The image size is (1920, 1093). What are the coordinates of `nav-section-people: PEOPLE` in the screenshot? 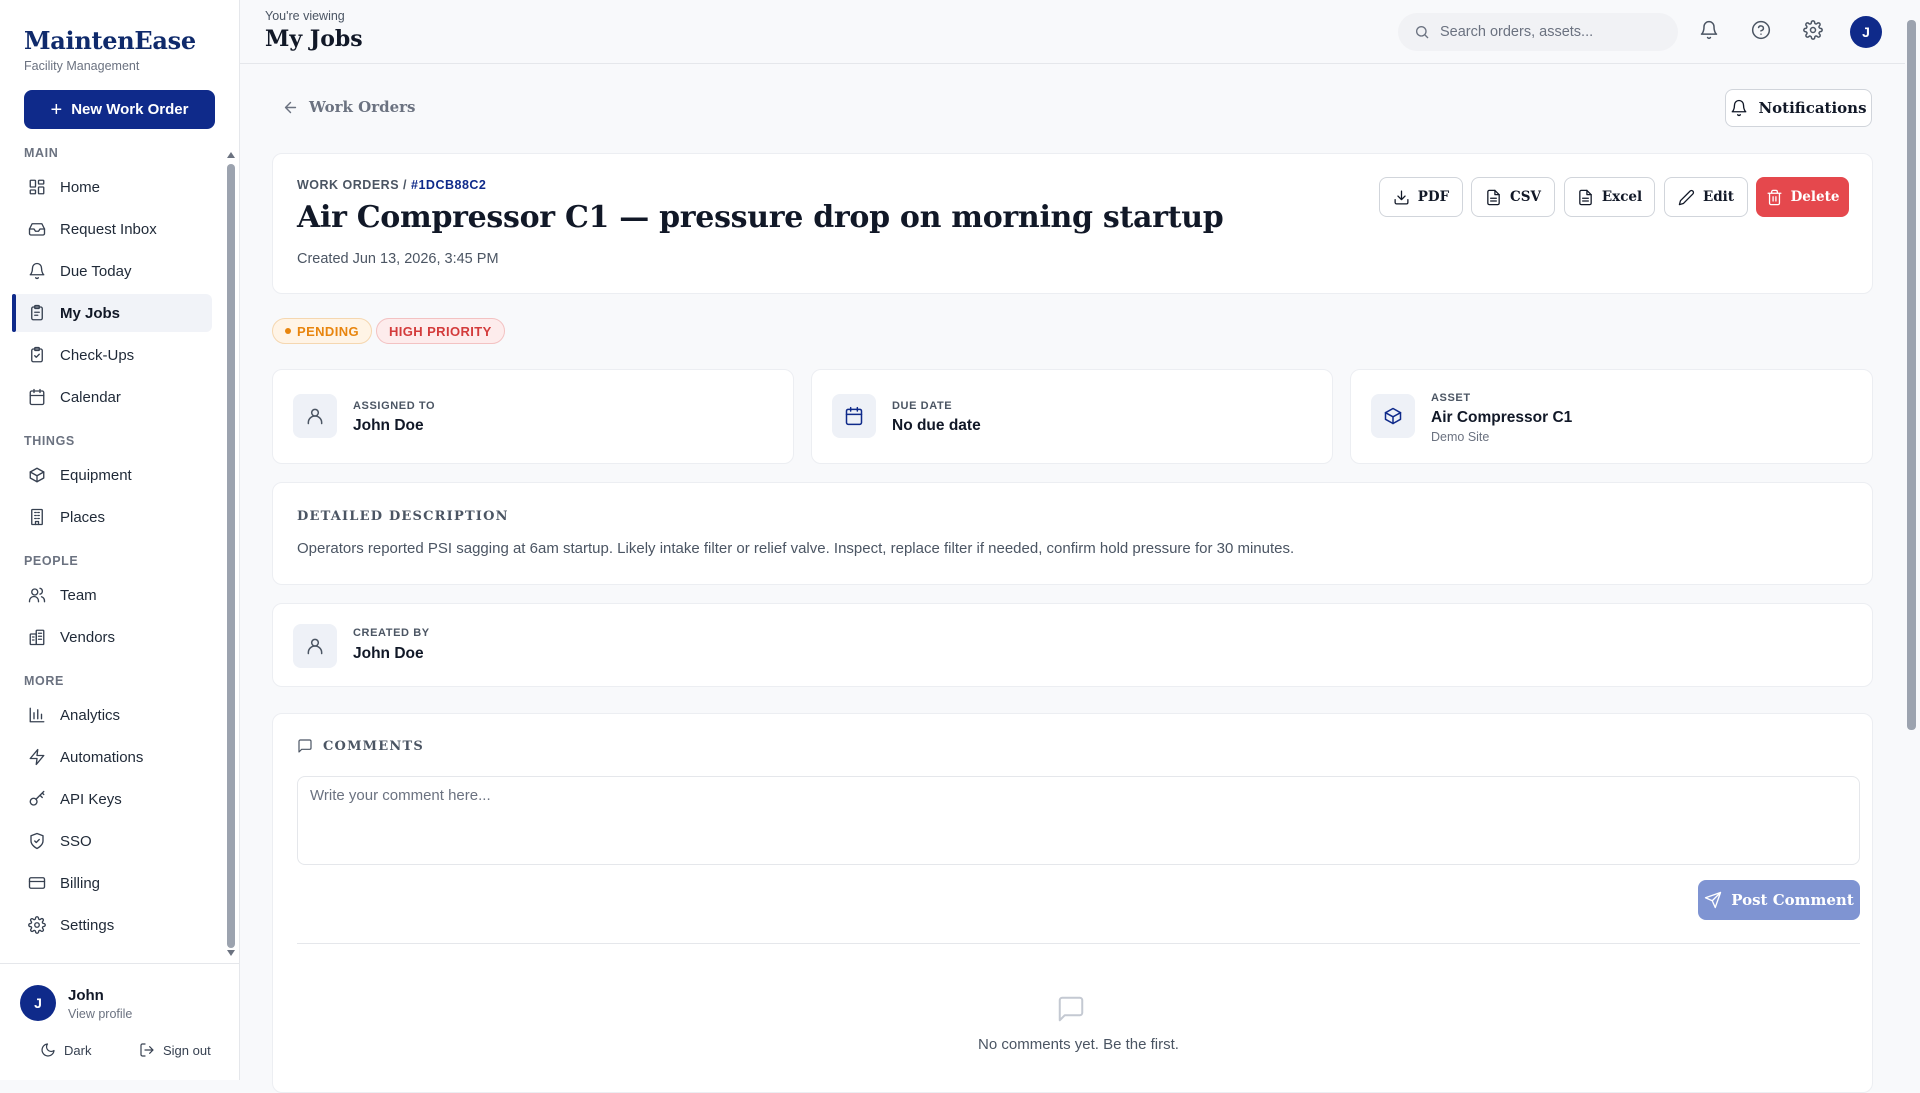 It's located at (51, 561).